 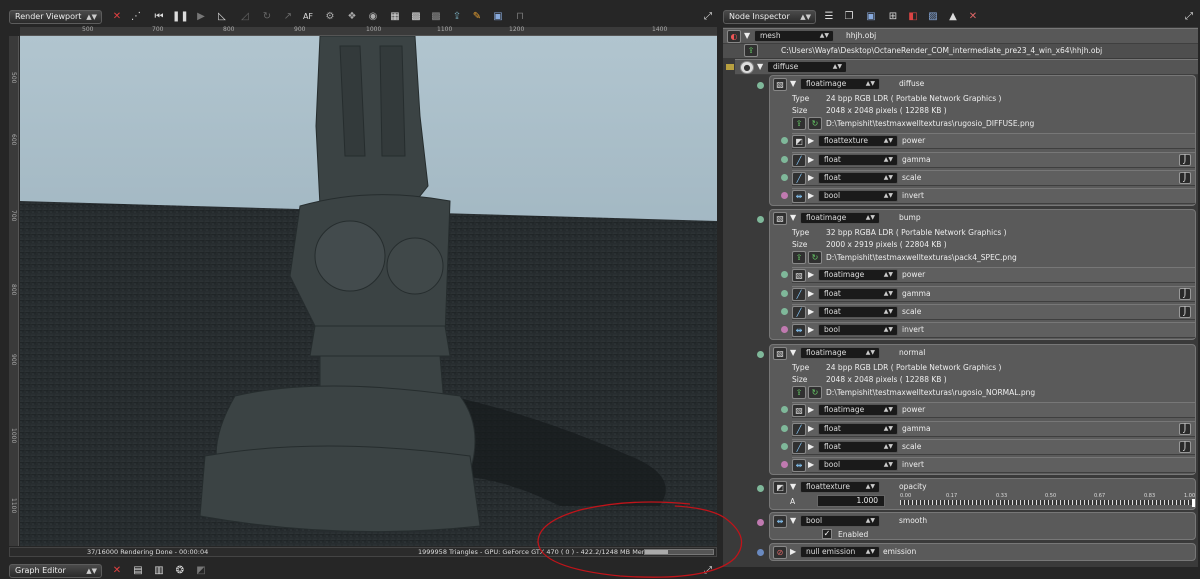 What do you see at coordinates (829, 17) in the screenshot?
I see `list-icon: ☰` at bounding box center [829, 17].